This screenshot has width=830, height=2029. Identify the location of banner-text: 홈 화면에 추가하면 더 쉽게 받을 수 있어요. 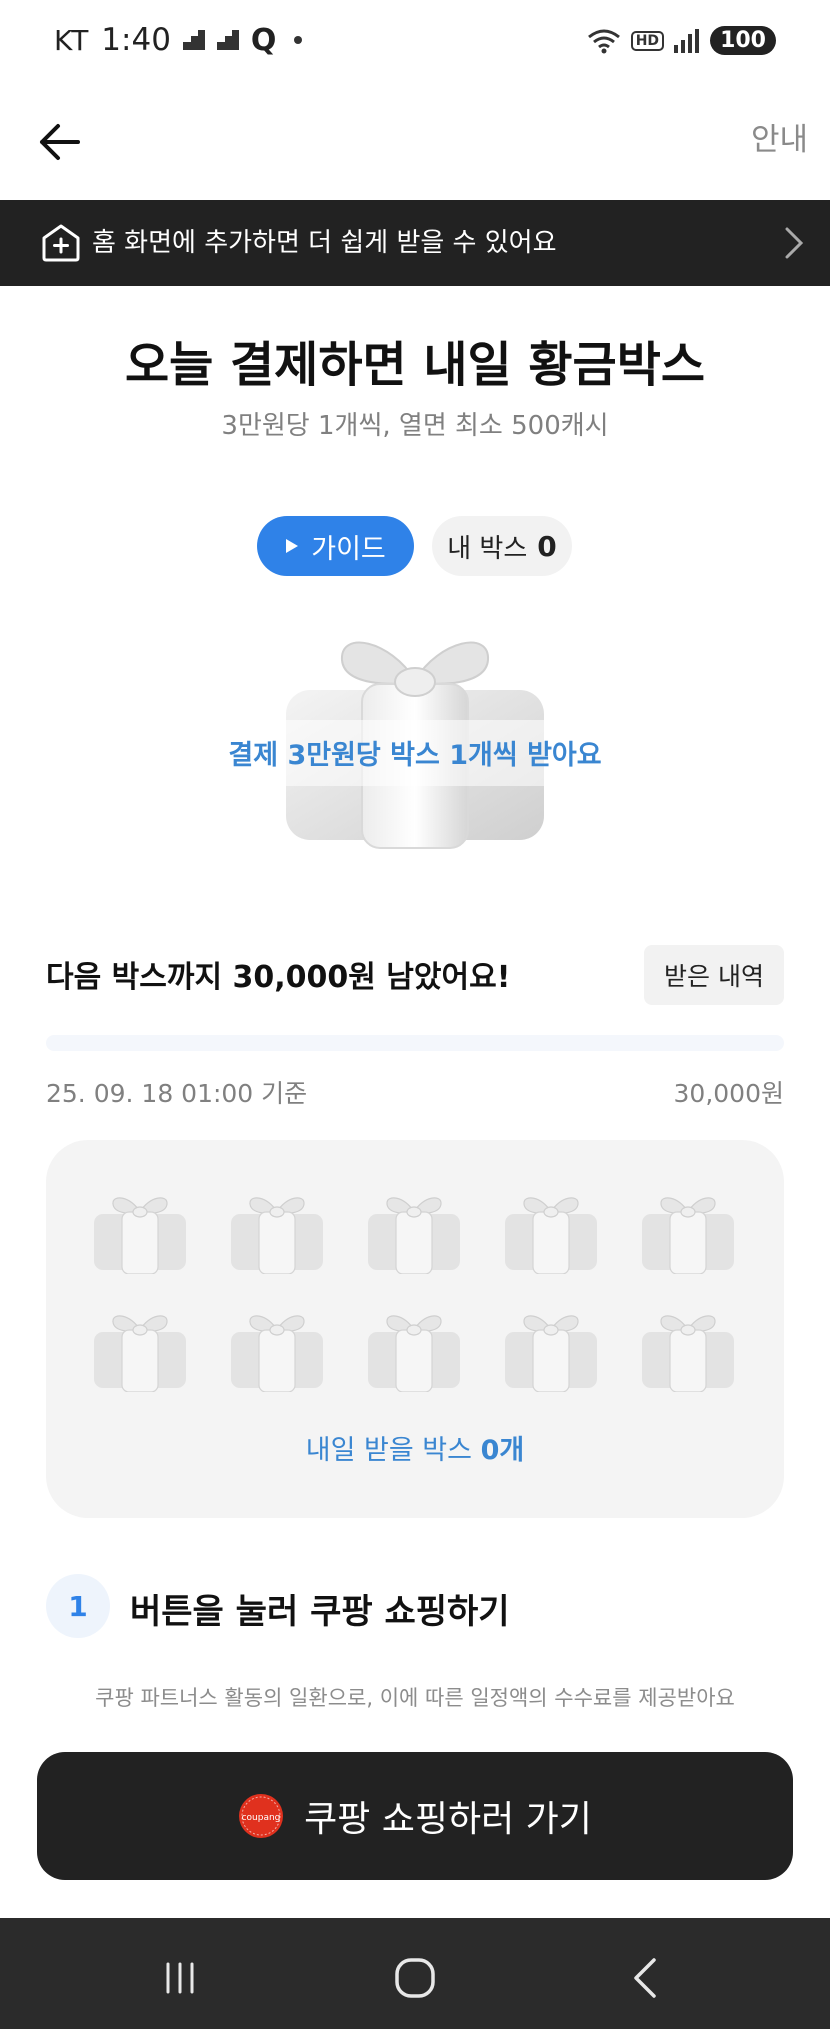
(324, 243).